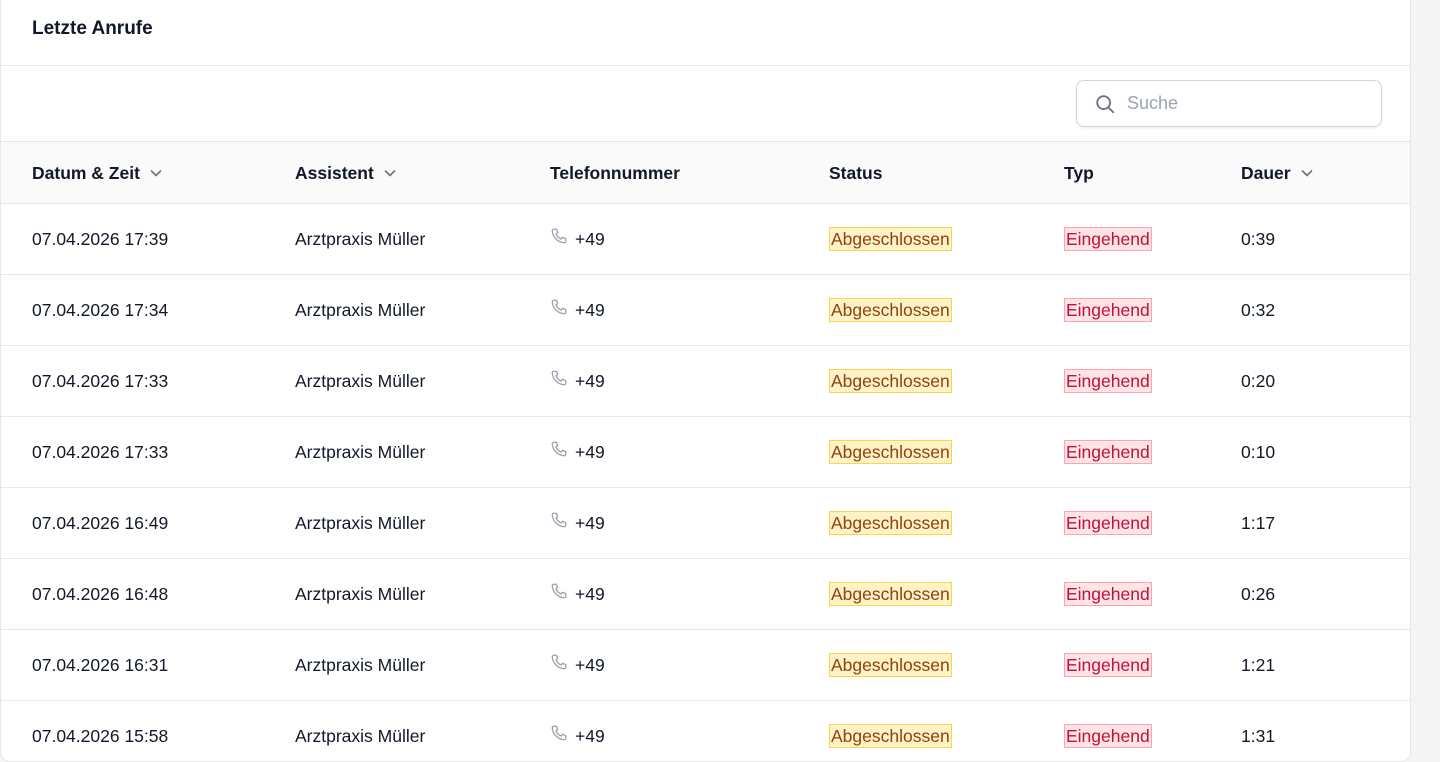 The image size is (1440, 762). What do you see at coordinates (1258, 380) in the screenshot?
I see `cell-duration: 0:20` at bounding box center [1258, 380].